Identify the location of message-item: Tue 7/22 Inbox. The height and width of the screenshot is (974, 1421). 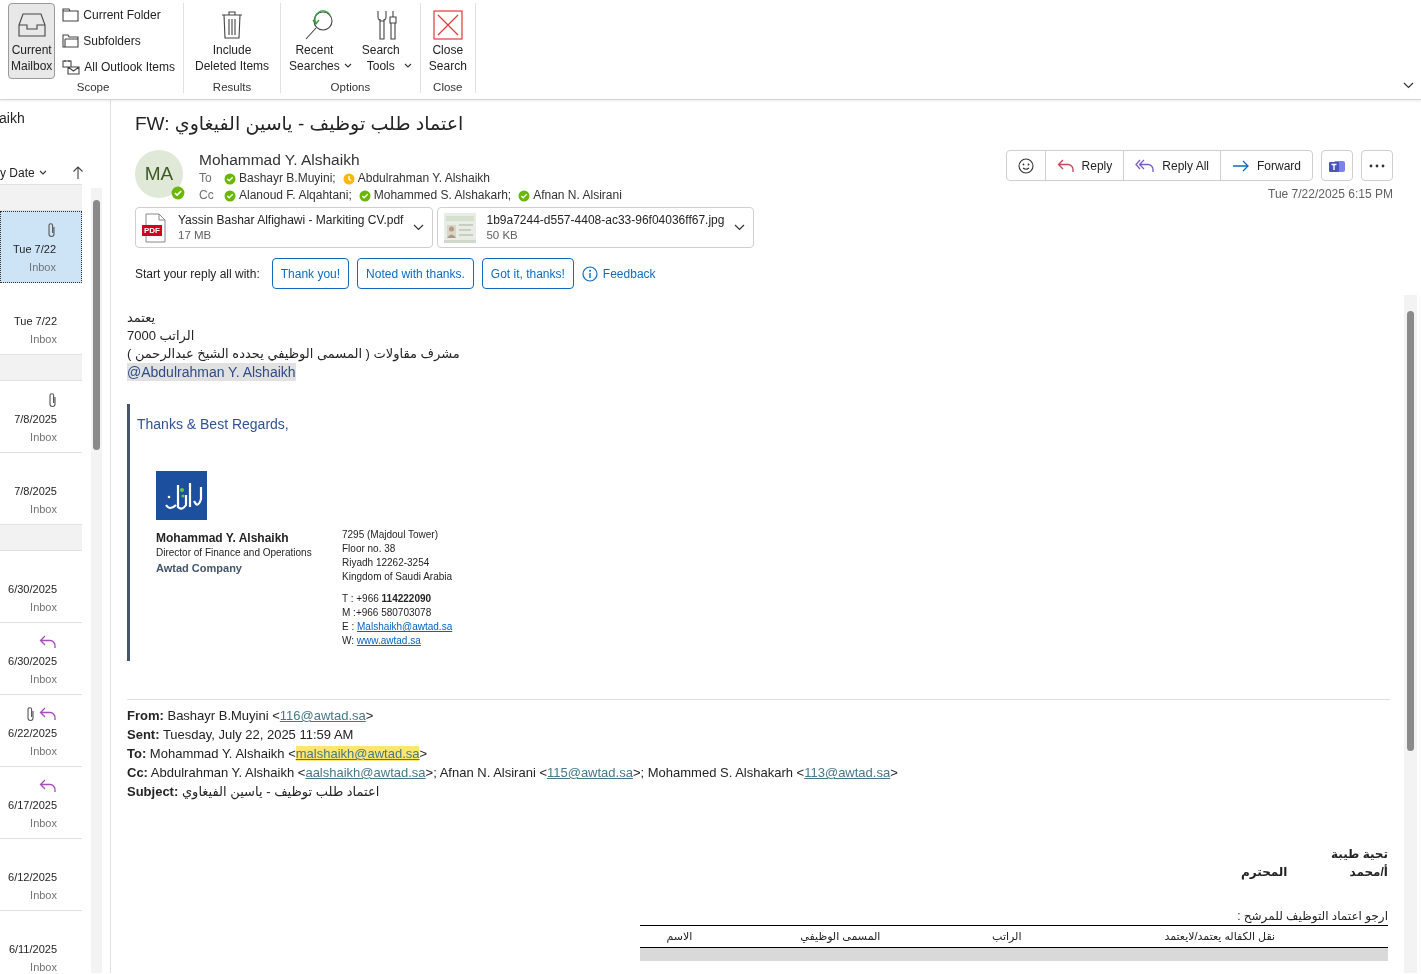
(41, 247).